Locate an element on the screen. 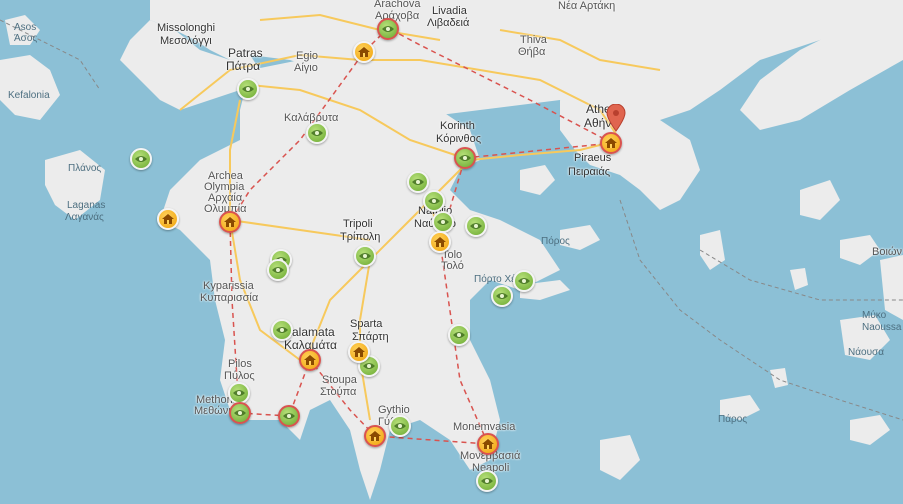  label-planos: Πλάνος is located at coordinates (85, 168).